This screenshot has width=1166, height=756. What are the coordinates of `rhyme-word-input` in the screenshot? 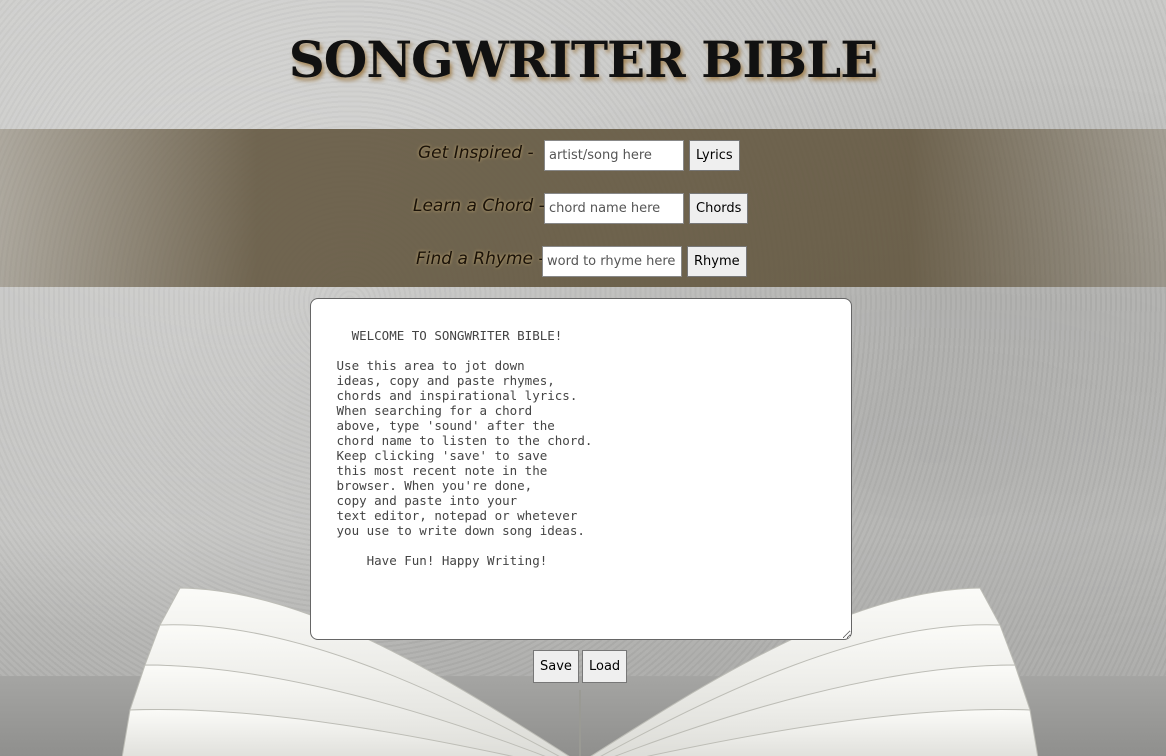 It's located at (612, 261).